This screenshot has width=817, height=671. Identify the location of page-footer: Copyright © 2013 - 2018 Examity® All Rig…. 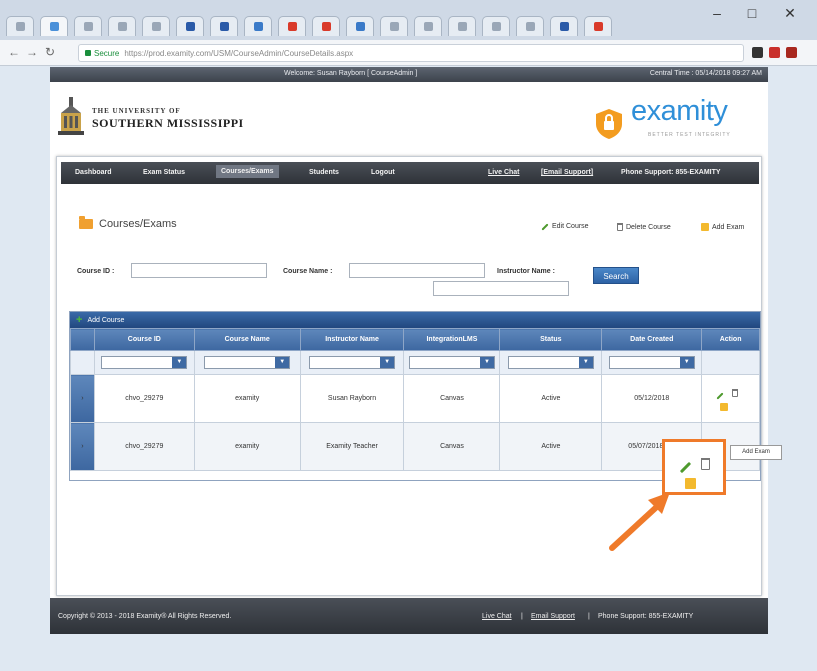
(409, 616).